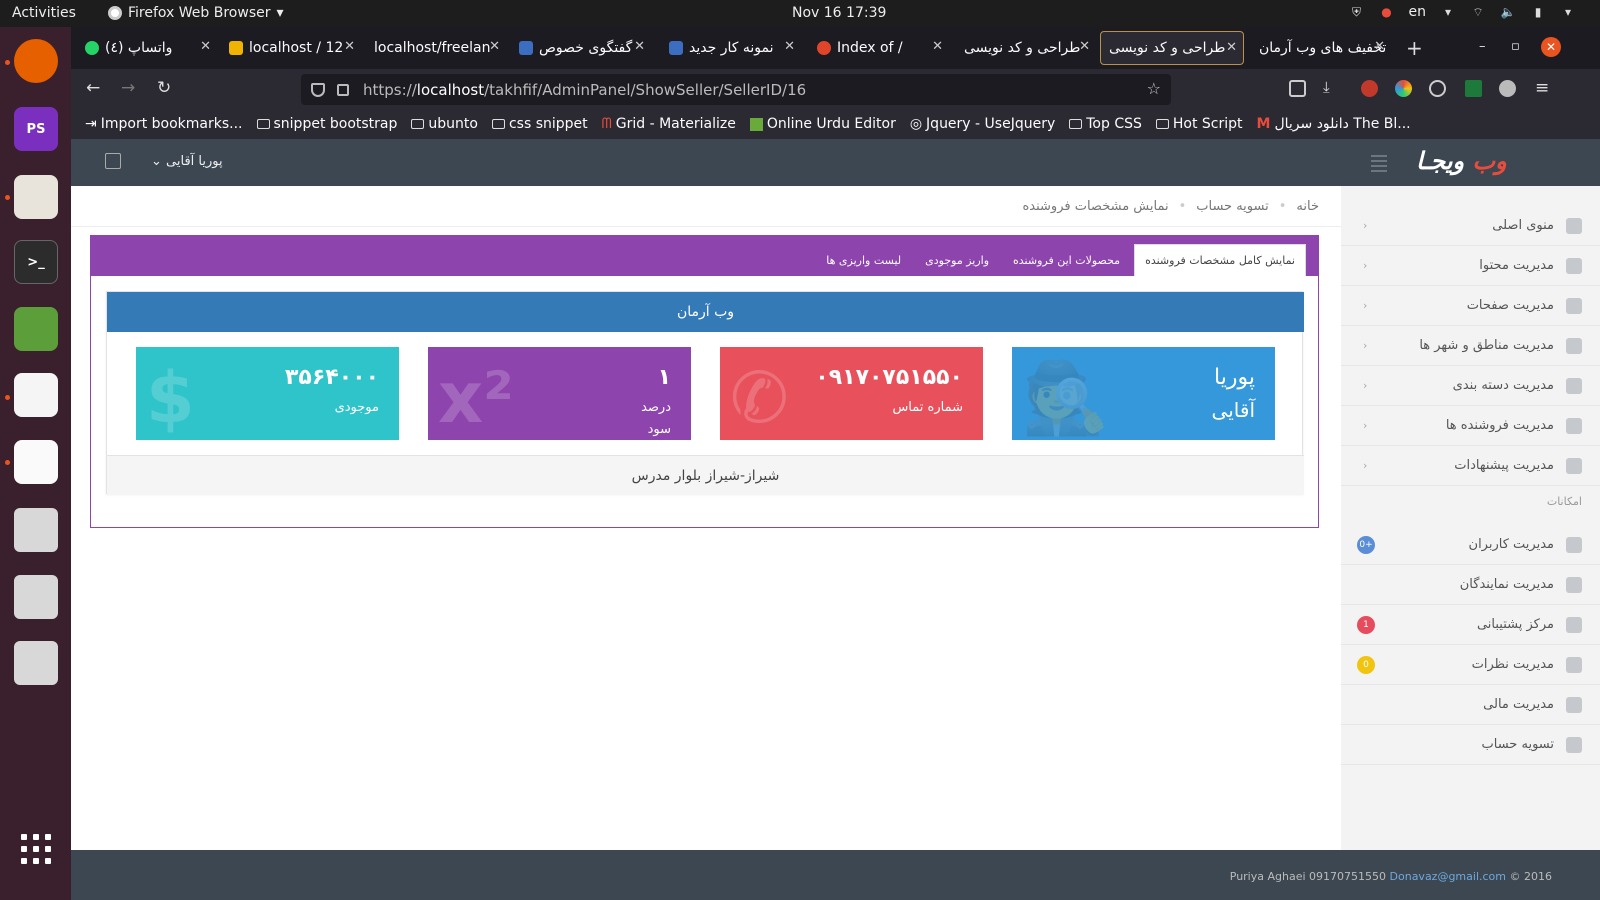 This screenshot has width=1600, height=900. I want to click on chevron-down-icon: ▾, so click(1448, 12).